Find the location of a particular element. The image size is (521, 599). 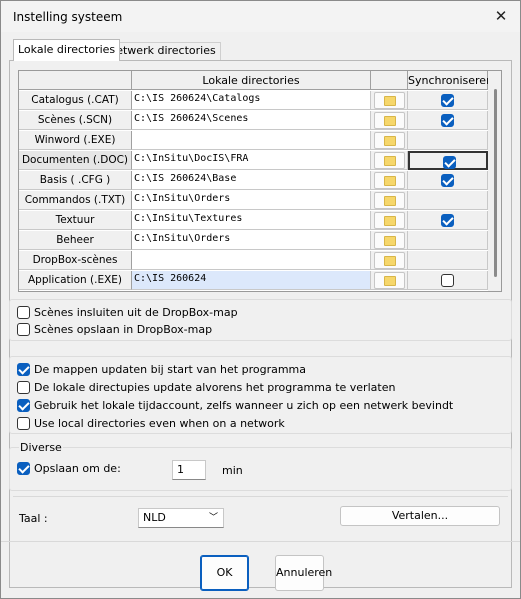

scrollbar-thumb is located at coordinates (495, 183).